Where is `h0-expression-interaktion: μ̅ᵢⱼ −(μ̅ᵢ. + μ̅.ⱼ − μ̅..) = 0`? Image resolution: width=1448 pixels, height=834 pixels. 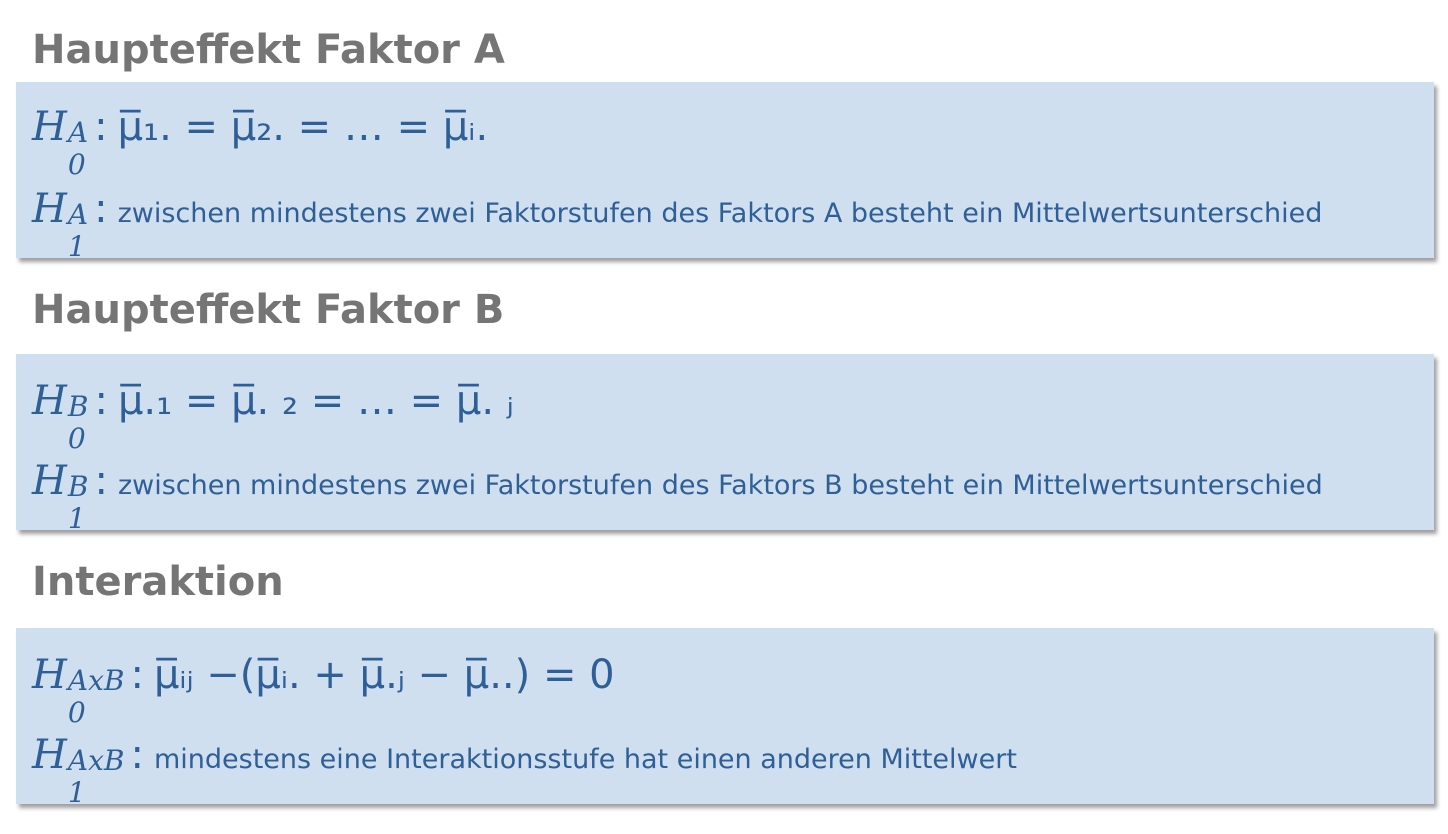 h0-expression-interaktion: μ̅ᵢⱼ −(μ̅ᵢ. + μ̅.ⱼ − μ̅..) = 0 is located at coordinates (384, 675).